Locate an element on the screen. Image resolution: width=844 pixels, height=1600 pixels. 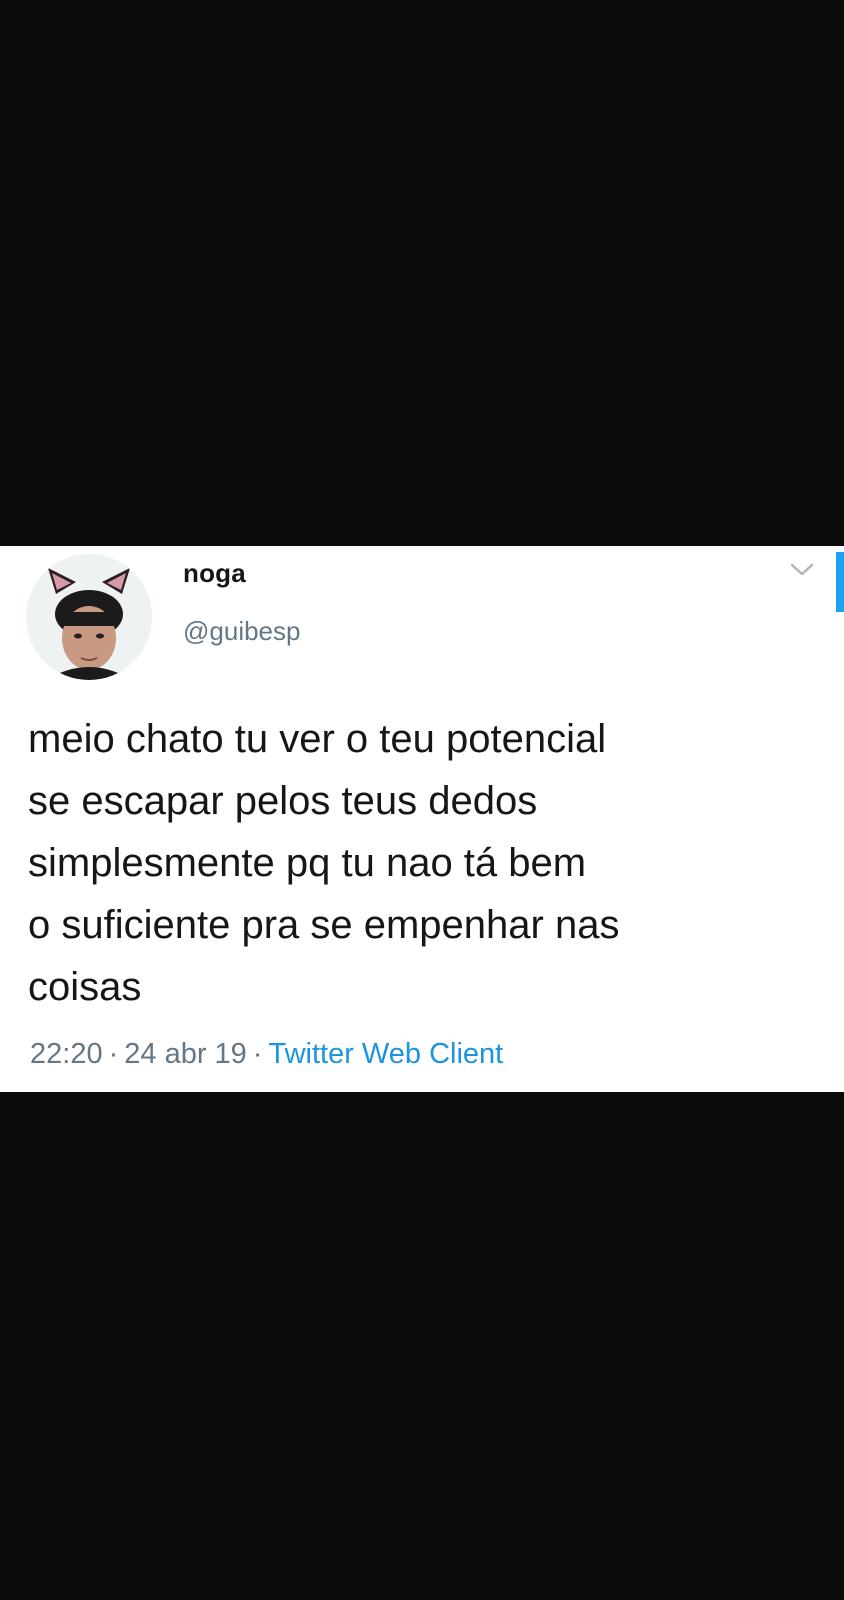
tweet-meta: 22:20 · 24 abr 19 · Twitter Web Client is located at coordinates (266, 1054).